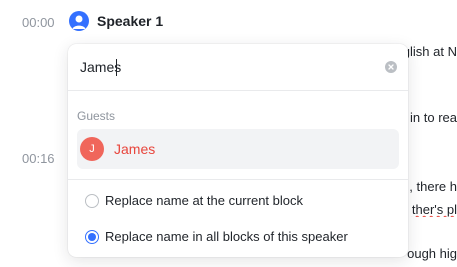  I want to click on replace-current-block-option: Replace name at the current block, so click(194, 200).